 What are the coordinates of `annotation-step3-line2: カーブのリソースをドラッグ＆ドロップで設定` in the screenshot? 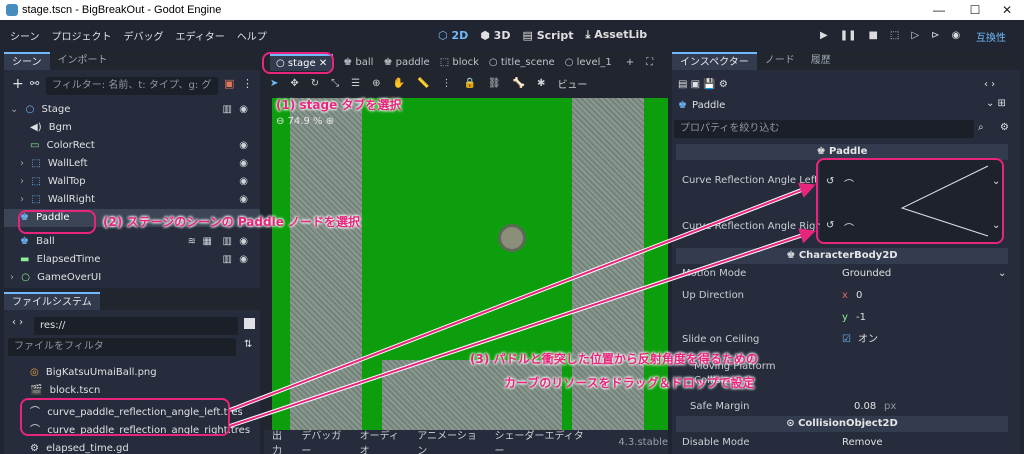 It's located at (629, 383).